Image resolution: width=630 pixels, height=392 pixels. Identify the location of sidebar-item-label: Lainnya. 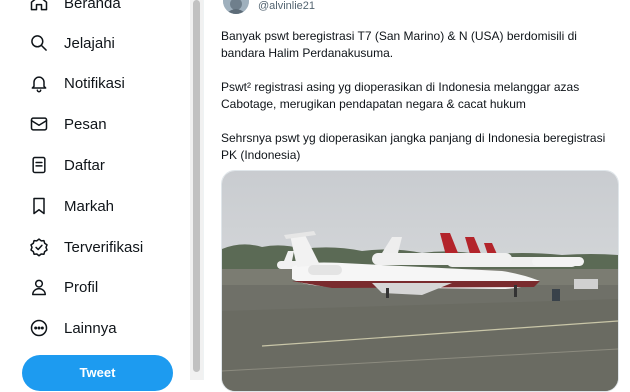
(90, 328).